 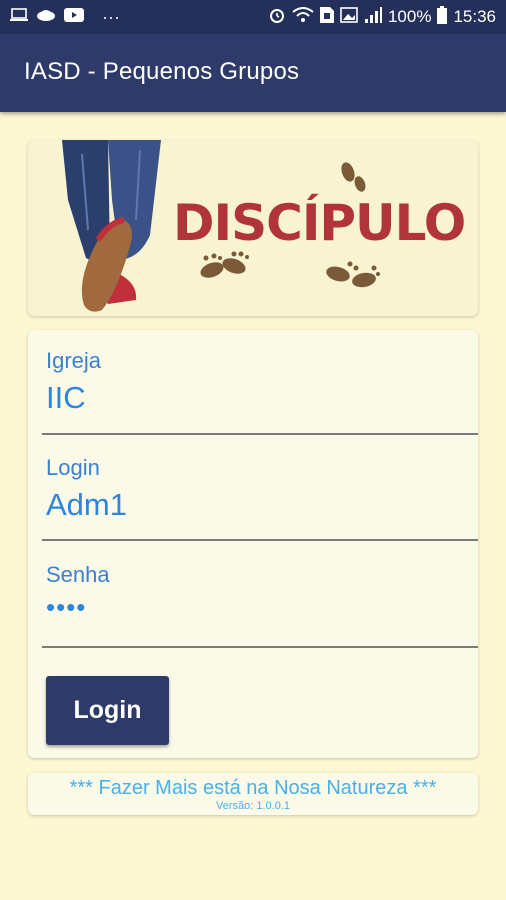 What do you see at coordinates (107, 710) in the screenshot?
I see `login-button: Login` at bounding box center [107, 710].